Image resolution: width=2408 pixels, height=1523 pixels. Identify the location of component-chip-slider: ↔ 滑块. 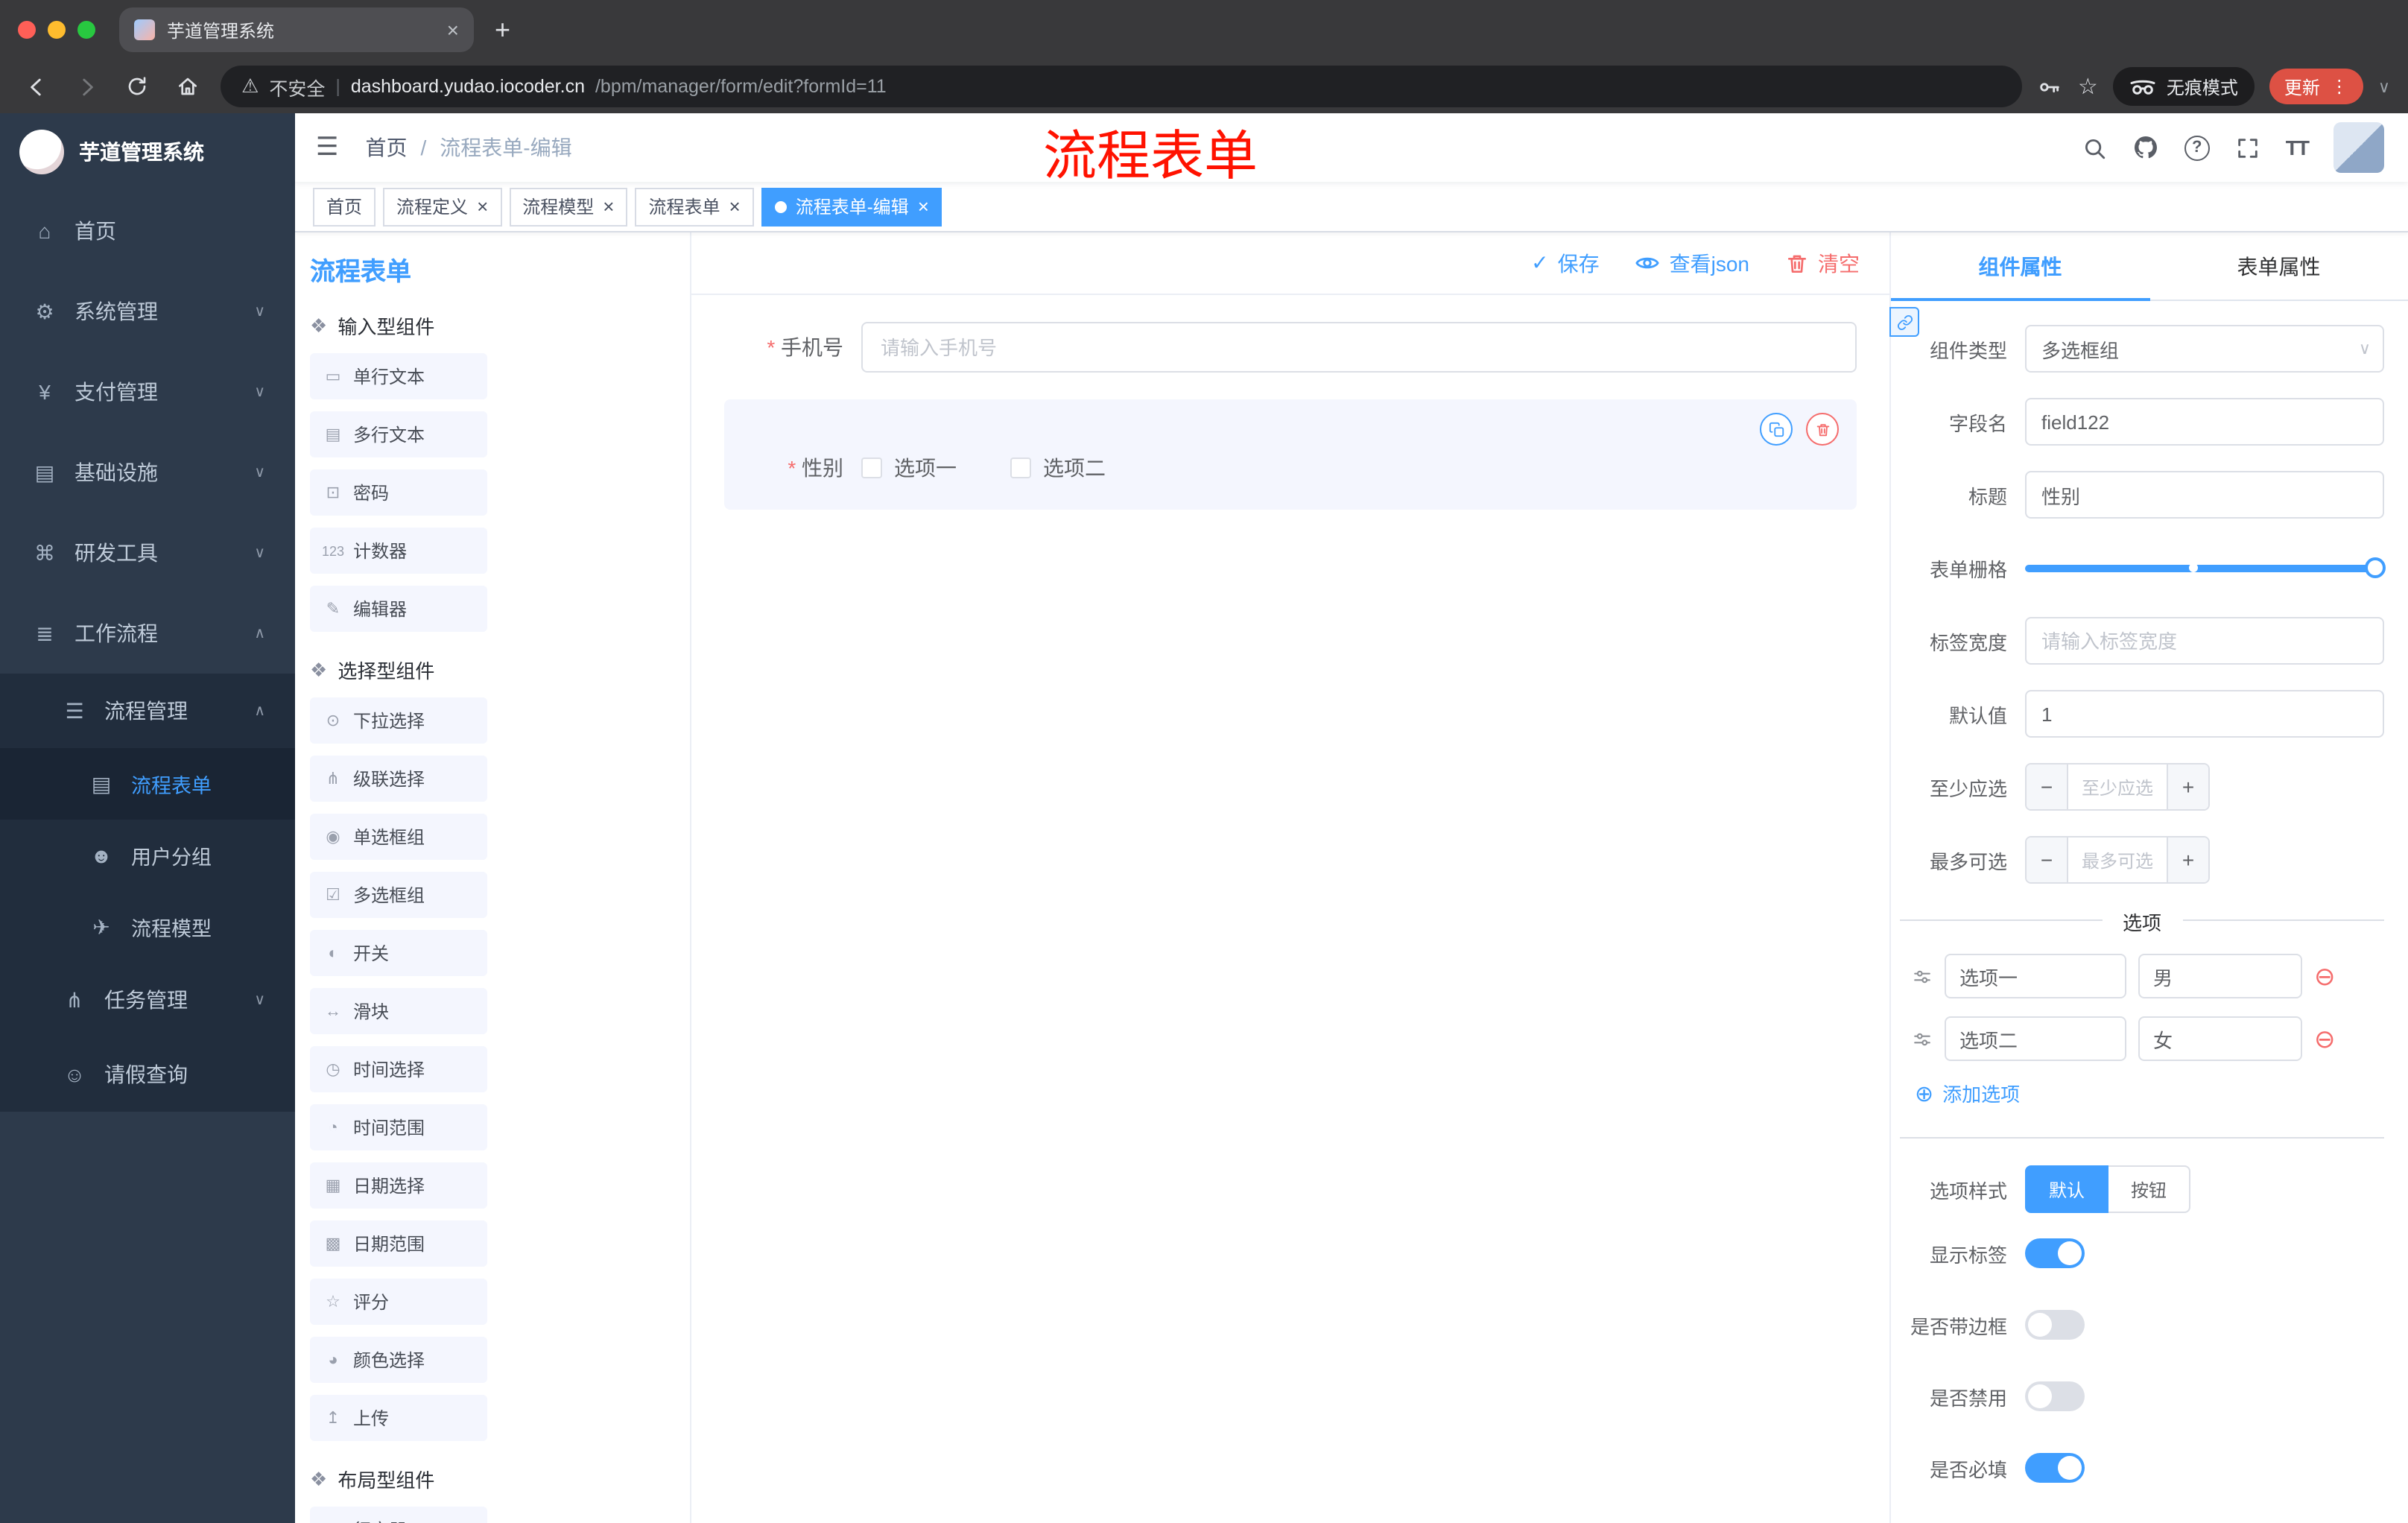
(398, 1011).